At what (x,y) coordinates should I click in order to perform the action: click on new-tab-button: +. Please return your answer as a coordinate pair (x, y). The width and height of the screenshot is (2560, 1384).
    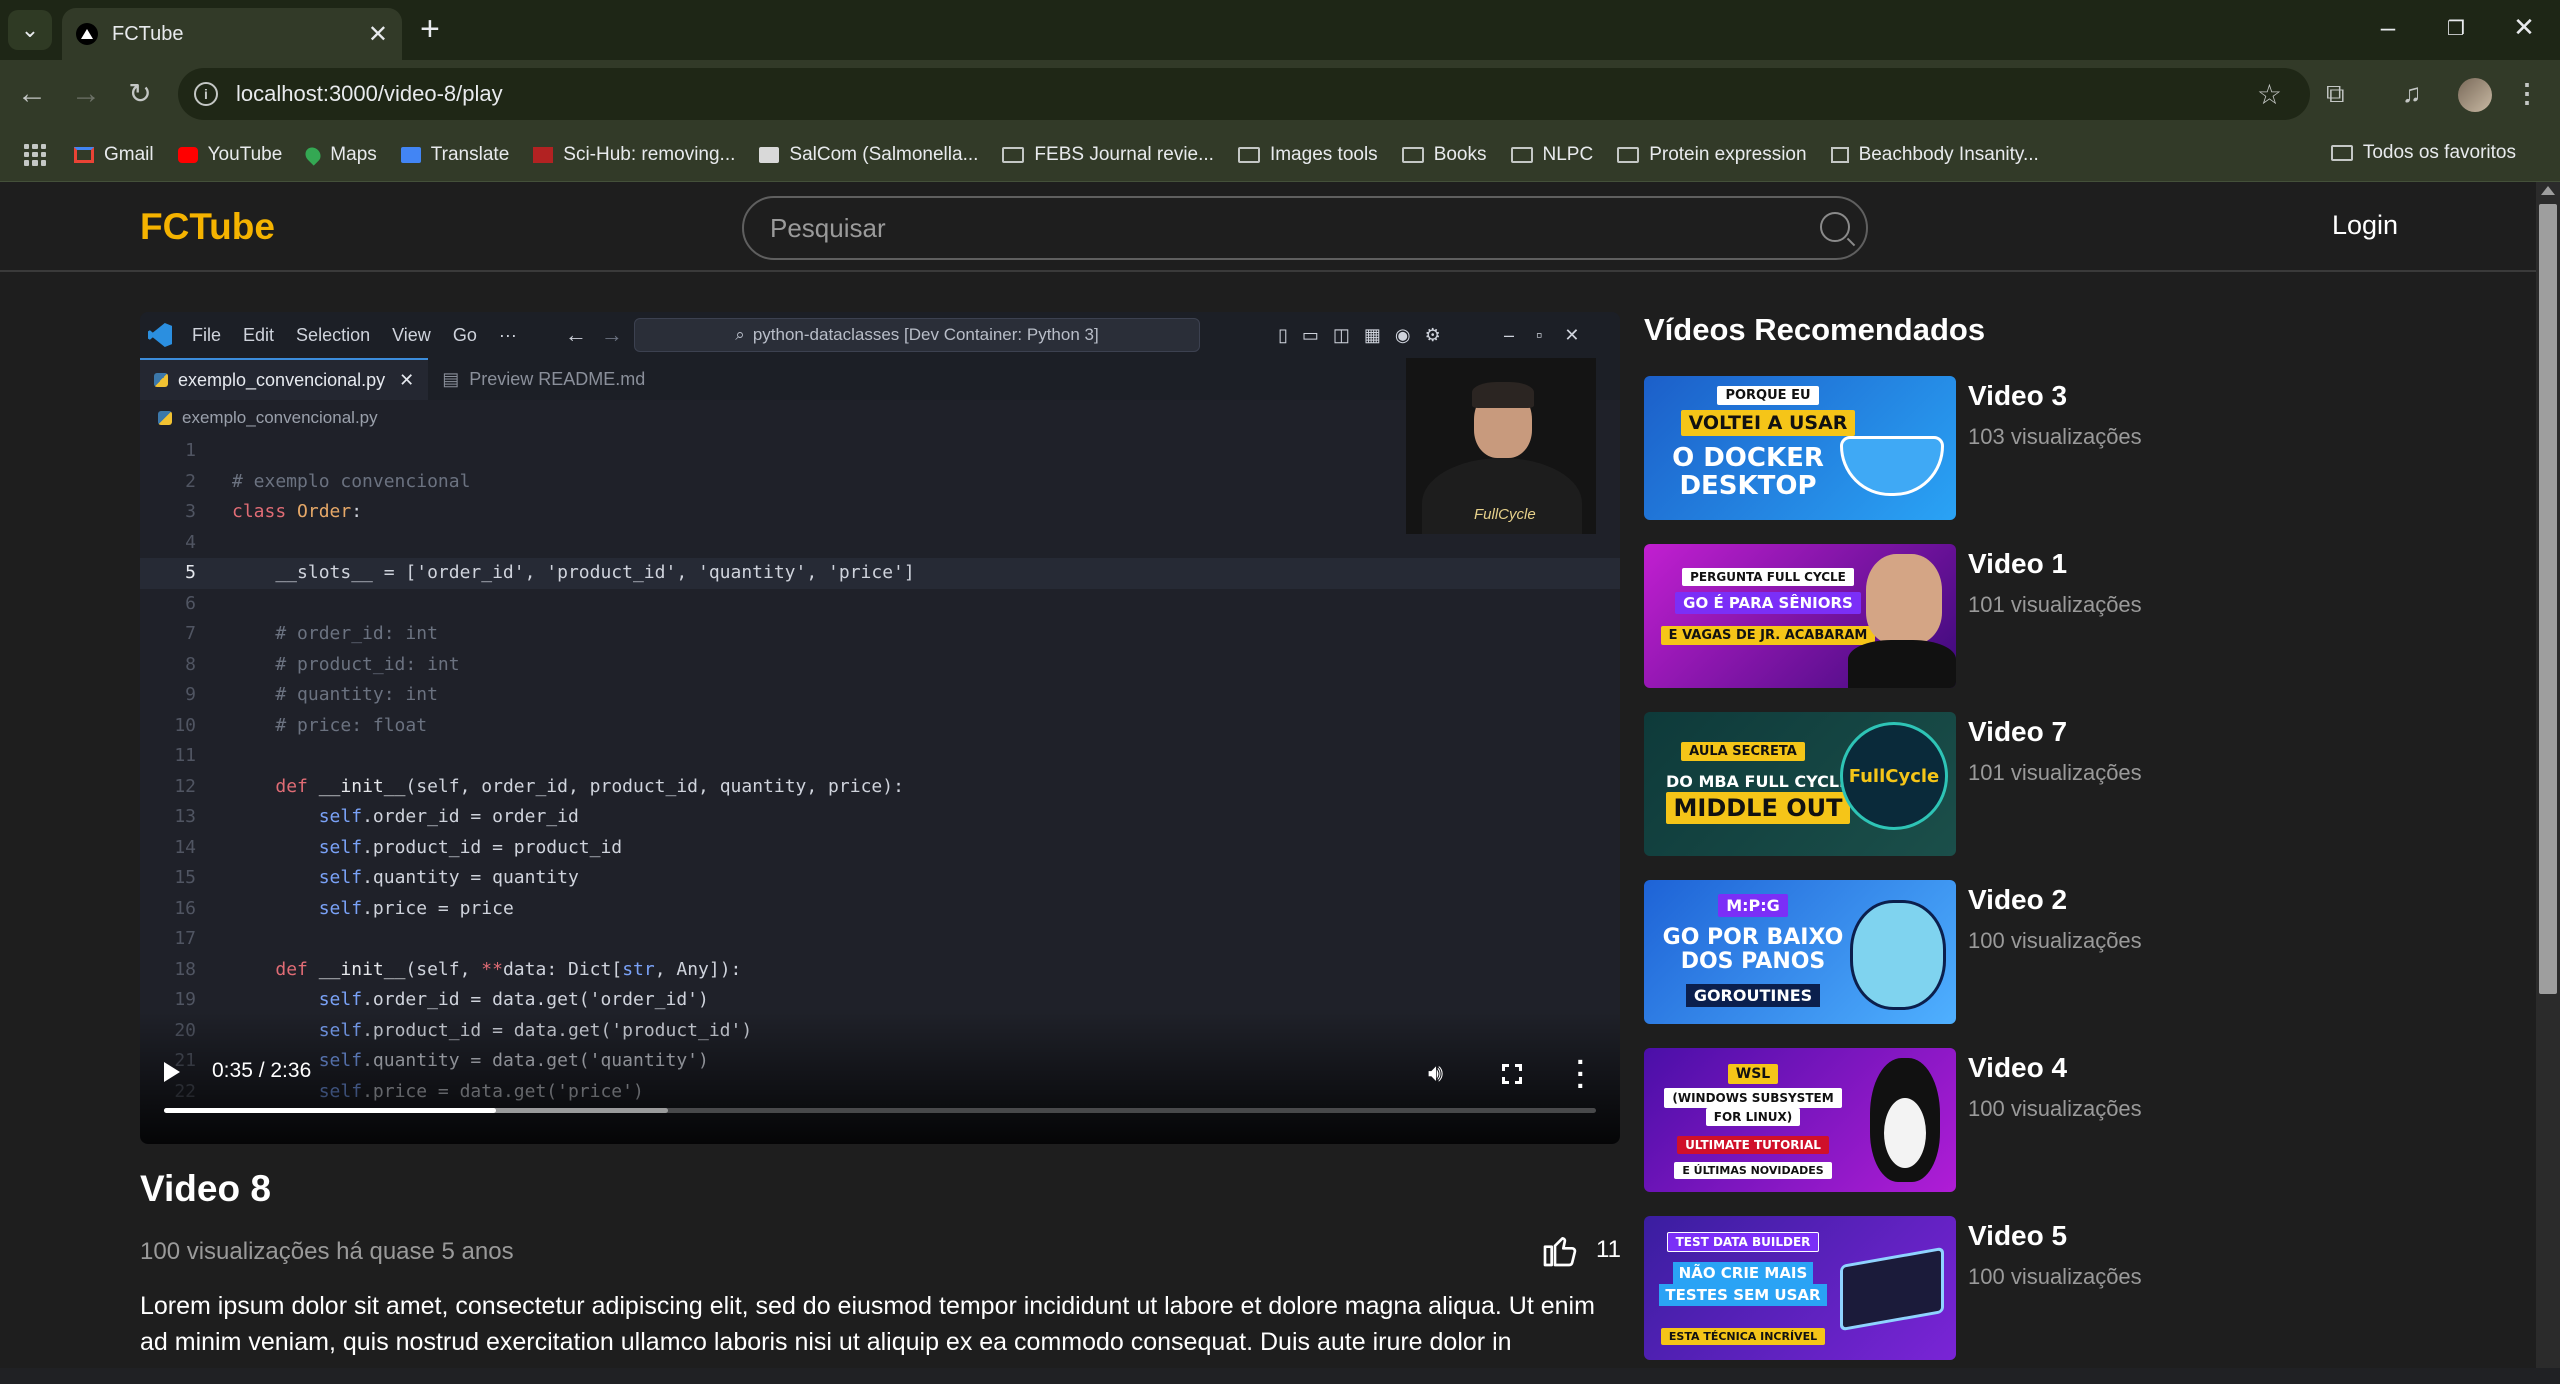
    Looking at the image, I should click on (430, 29).